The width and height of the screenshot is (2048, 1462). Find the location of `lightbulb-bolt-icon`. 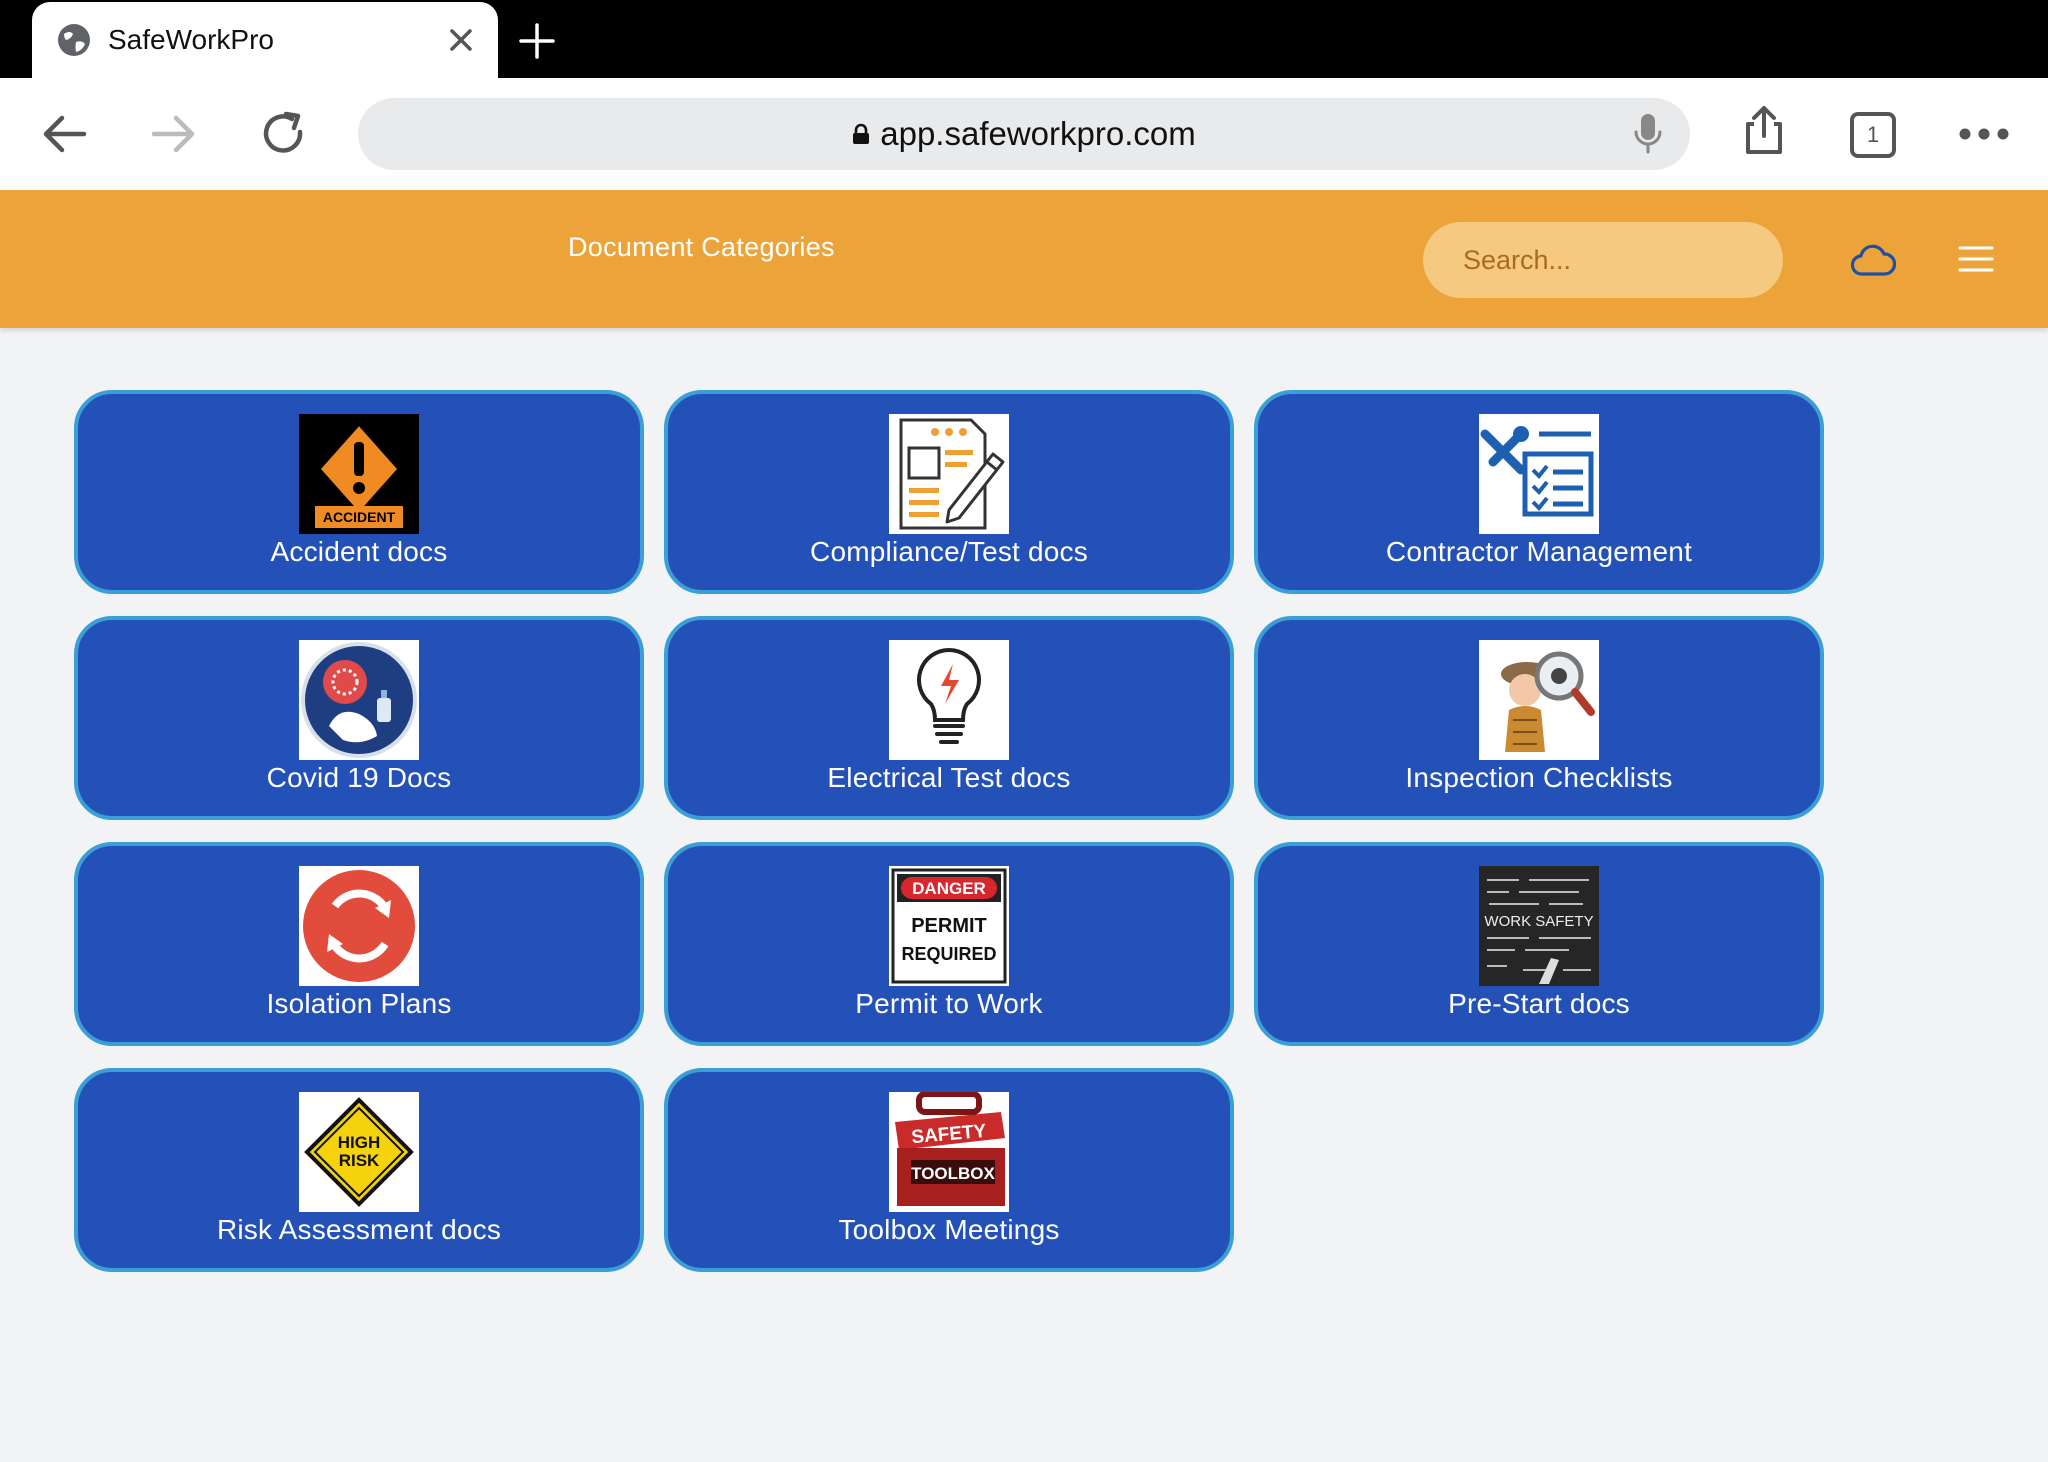

lightbulb-bolt-icon is located at coordinates (949, 700).